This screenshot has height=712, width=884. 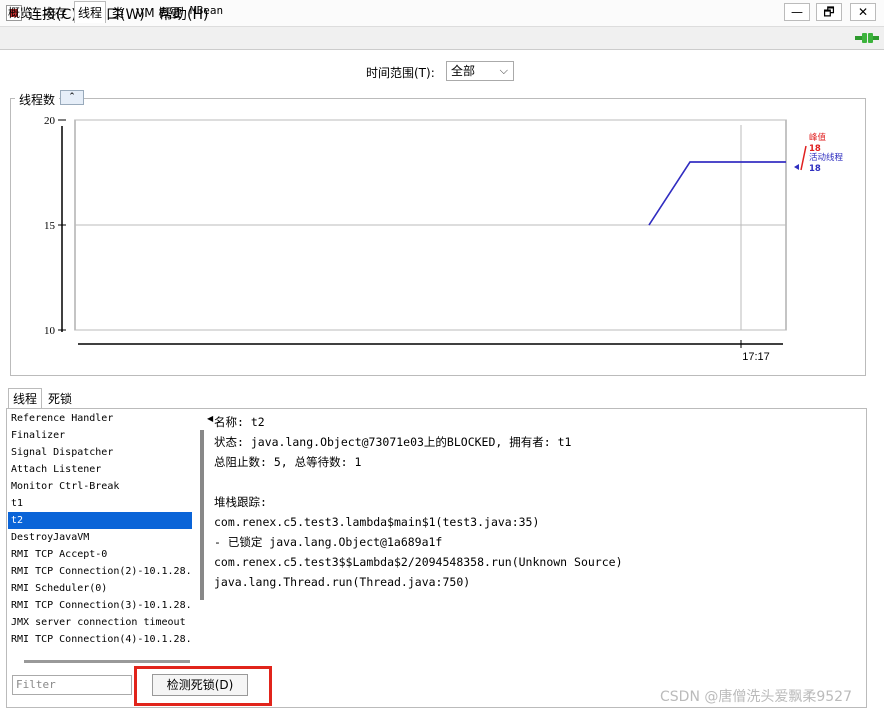 I want to click on thread-list-item: Attach Listener, so click(x=100, y=469).